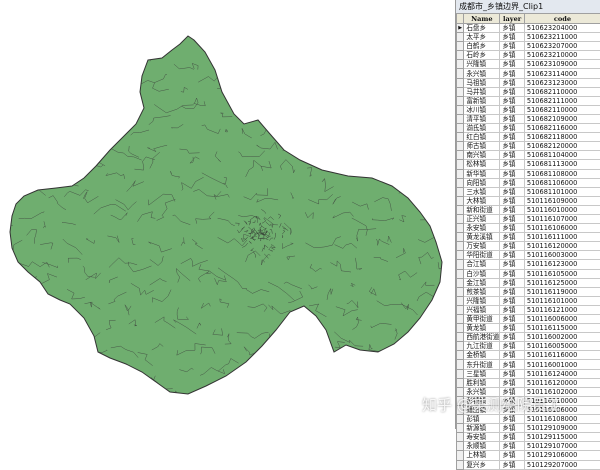  I want to click on name-cell: 大林镇, so click(482, 200).